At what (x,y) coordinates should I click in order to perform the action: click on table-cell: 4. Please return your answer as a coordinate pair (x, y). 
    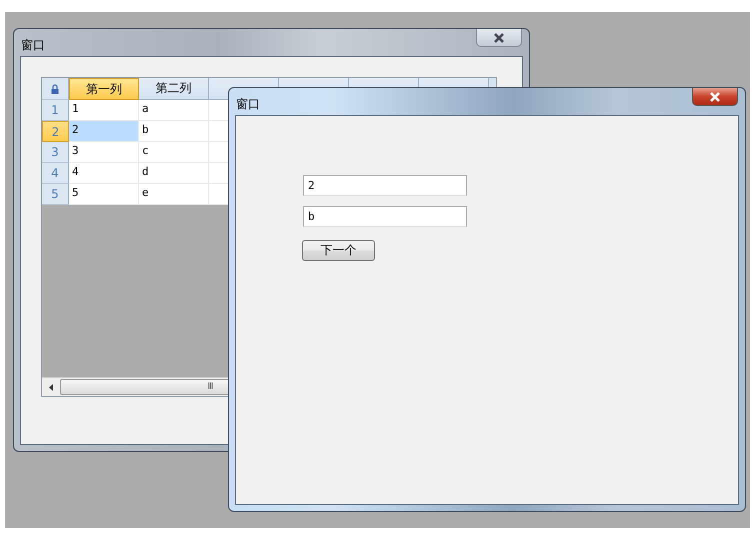
    Looking at the image, I should click on (104, 173).